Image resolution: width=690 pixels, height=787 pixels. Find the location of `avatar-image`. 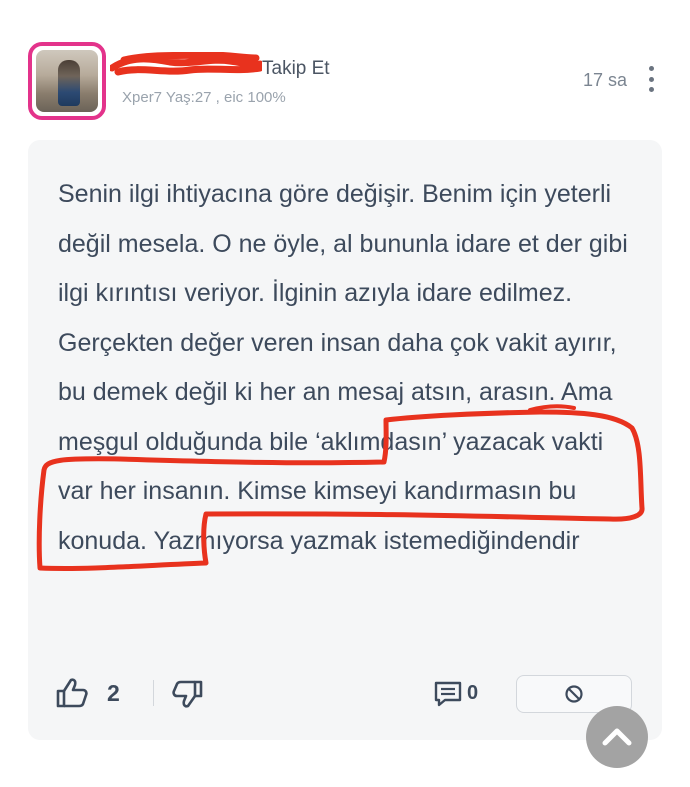

avatar-image is located at coordinates (67, 81).